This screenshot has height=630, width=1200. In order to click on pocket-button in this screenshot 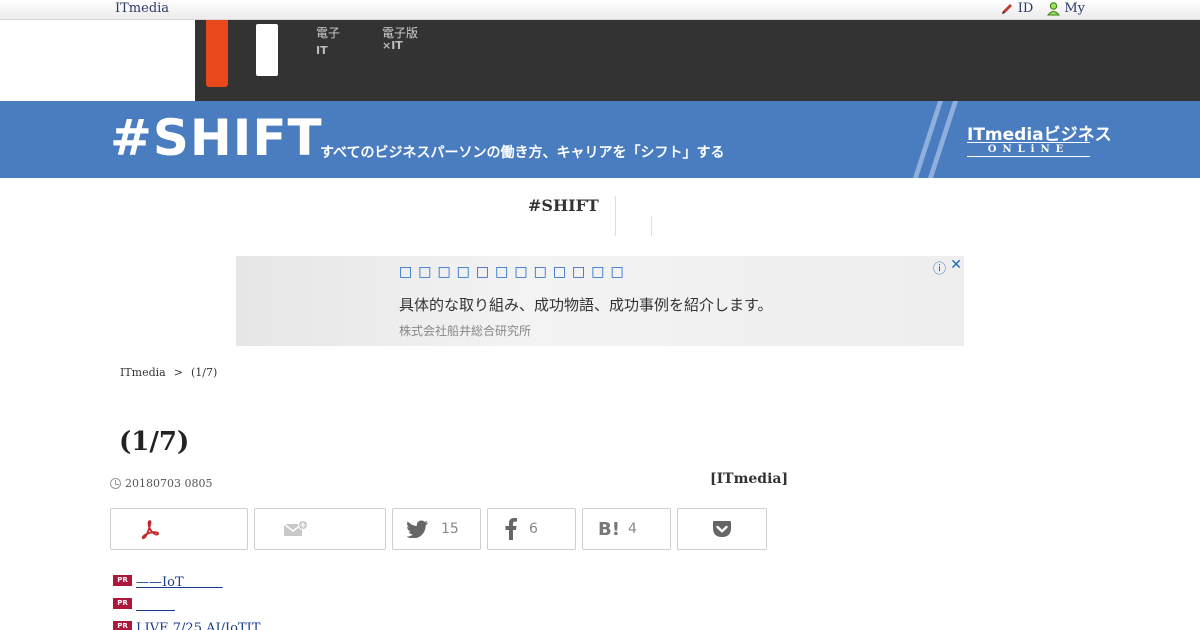, I will do `click(722, 529)`.